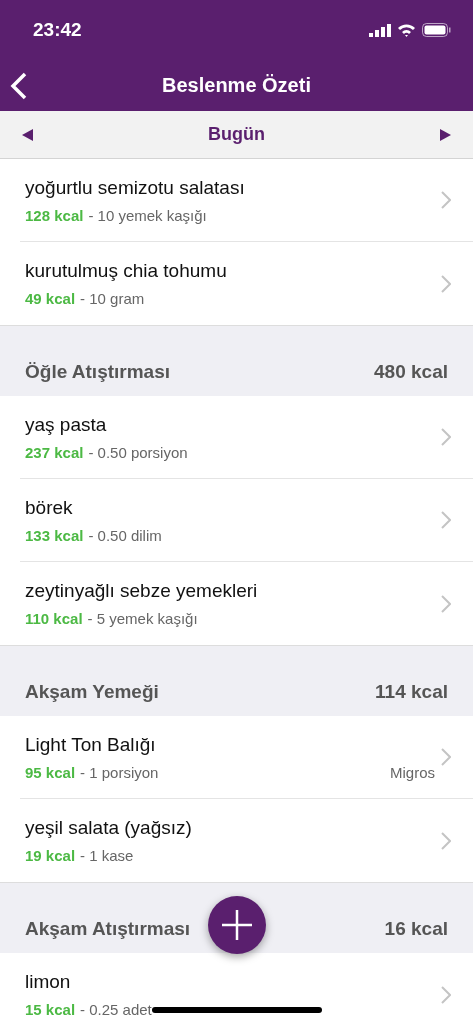  Describe the element at coordinates (246, 200) in the screenshot. I see `food-row: yoğurtlu semizotu salatası 128 kcal - 10 yemek kaşığı` at that location.